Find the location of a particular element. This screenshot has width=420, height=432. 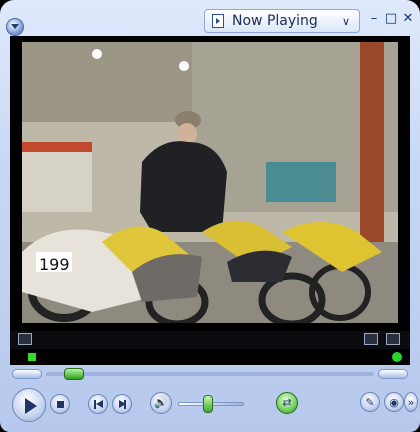

seek-thumb is located at coordinates (74, 374).